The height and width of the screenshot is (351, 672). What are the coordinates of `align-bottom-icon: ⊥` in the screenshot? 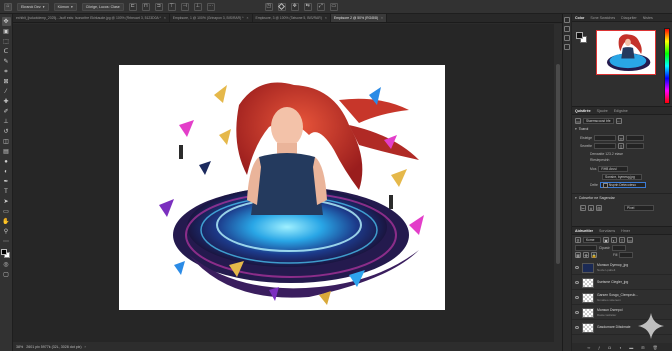 It's located at (197, 6).